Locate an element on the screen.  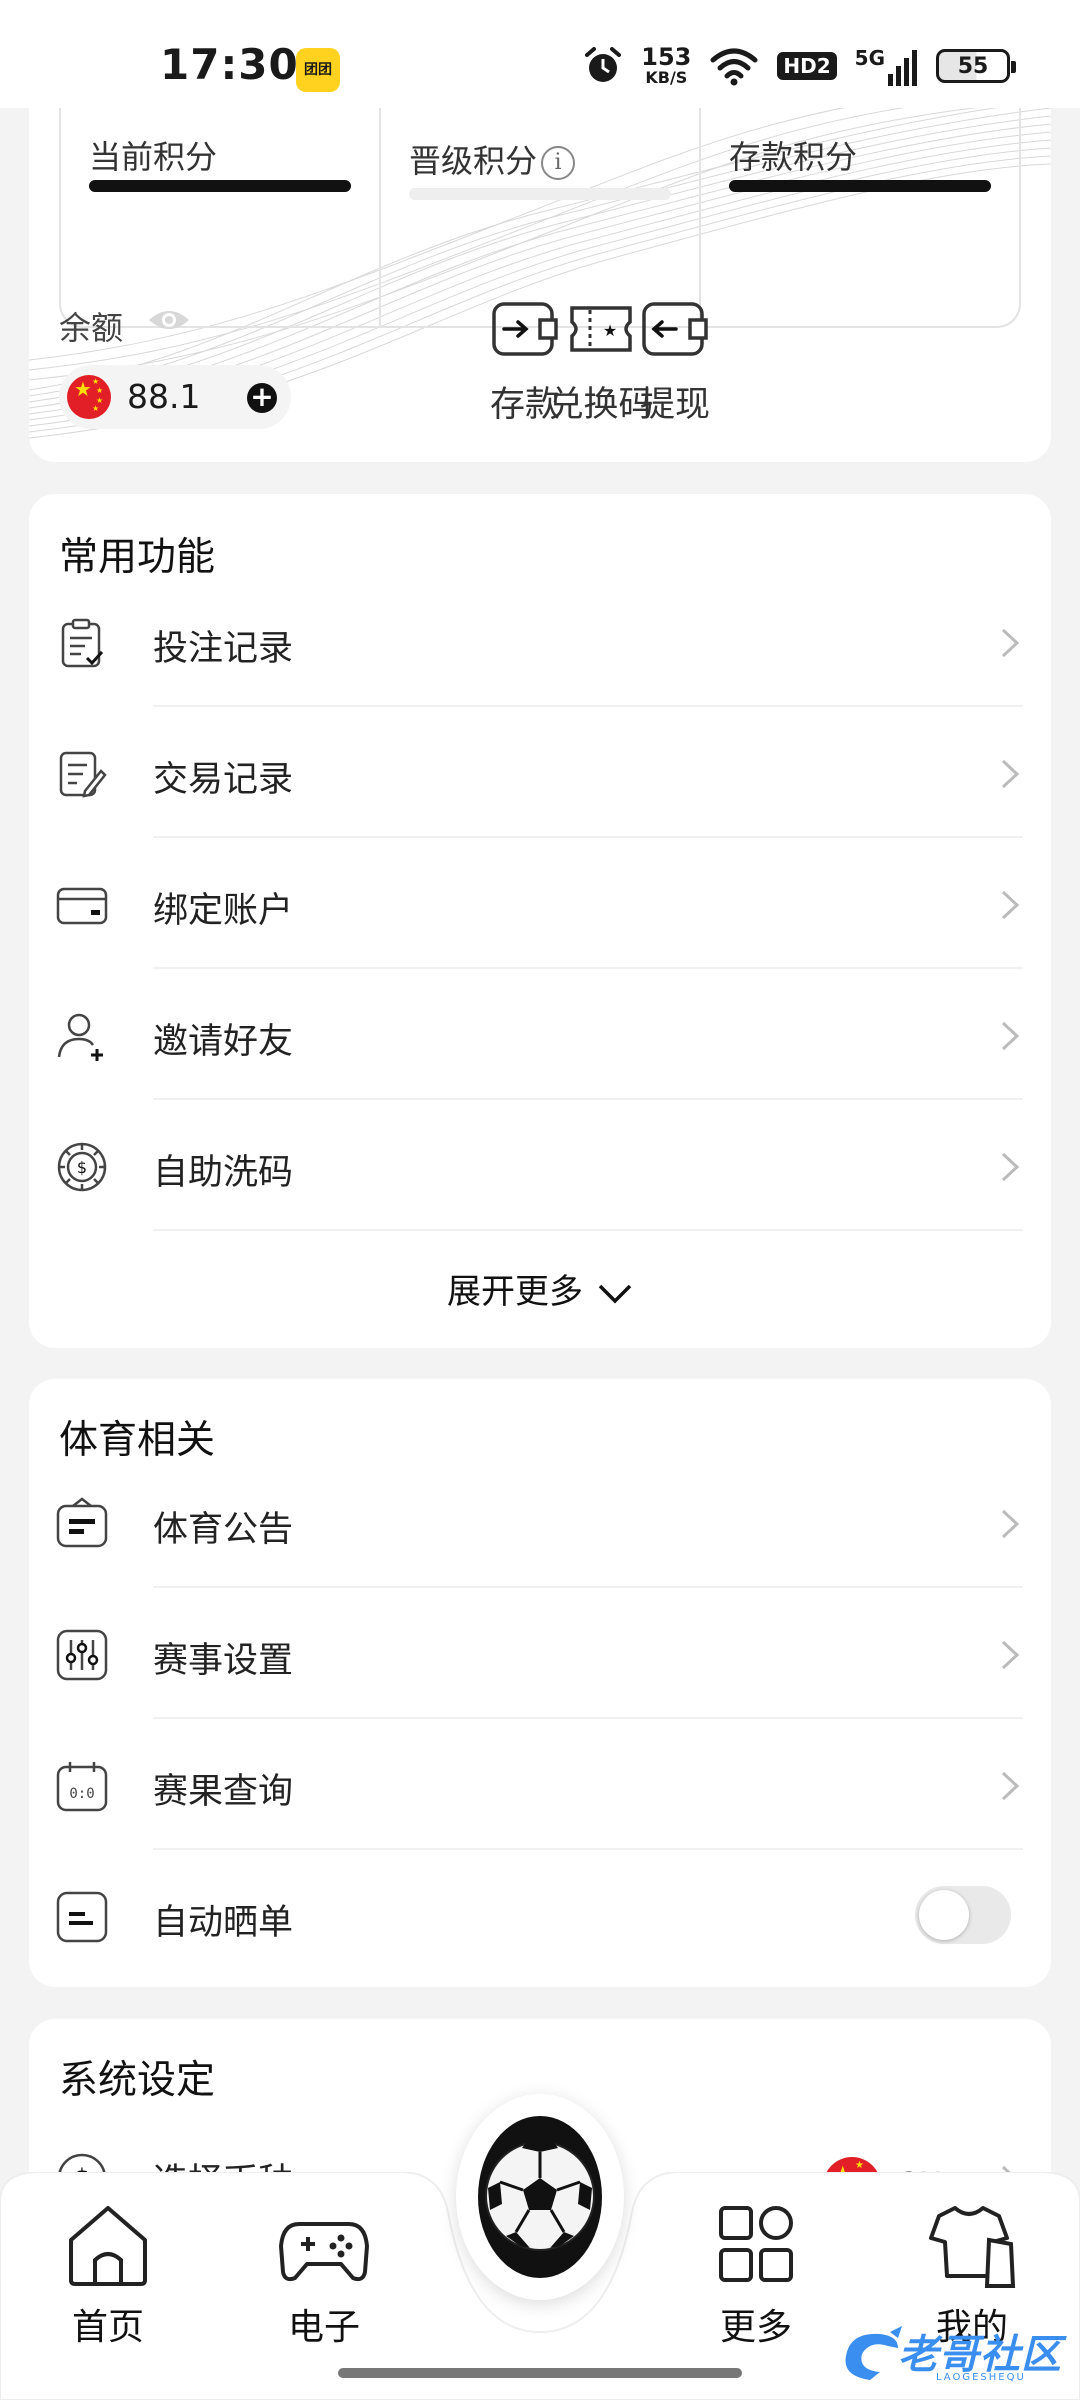
eye-icon is located at coordinates (169, 320).